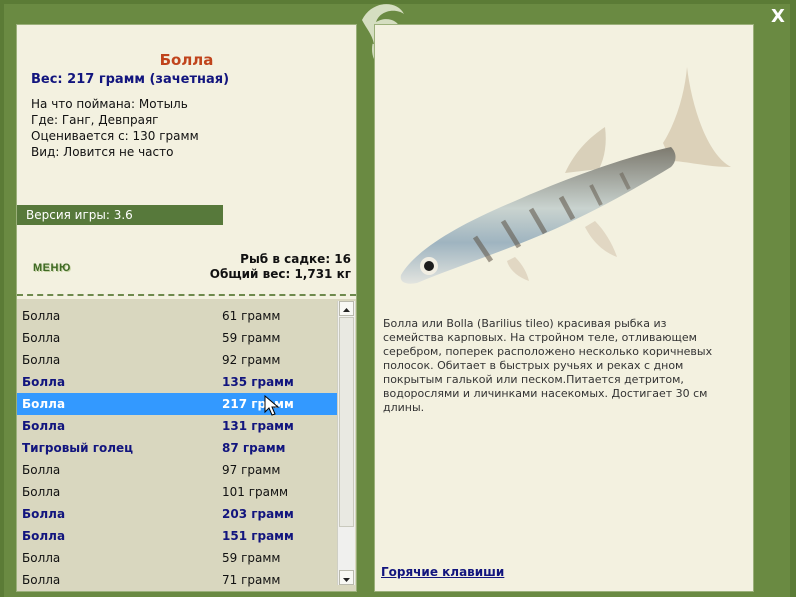 The image size is (796, 597). What do you see at coordinates (177, 360) in the screenshot?
I see `list-item: Болла 92 грамм` at bounding box center [177, 360].